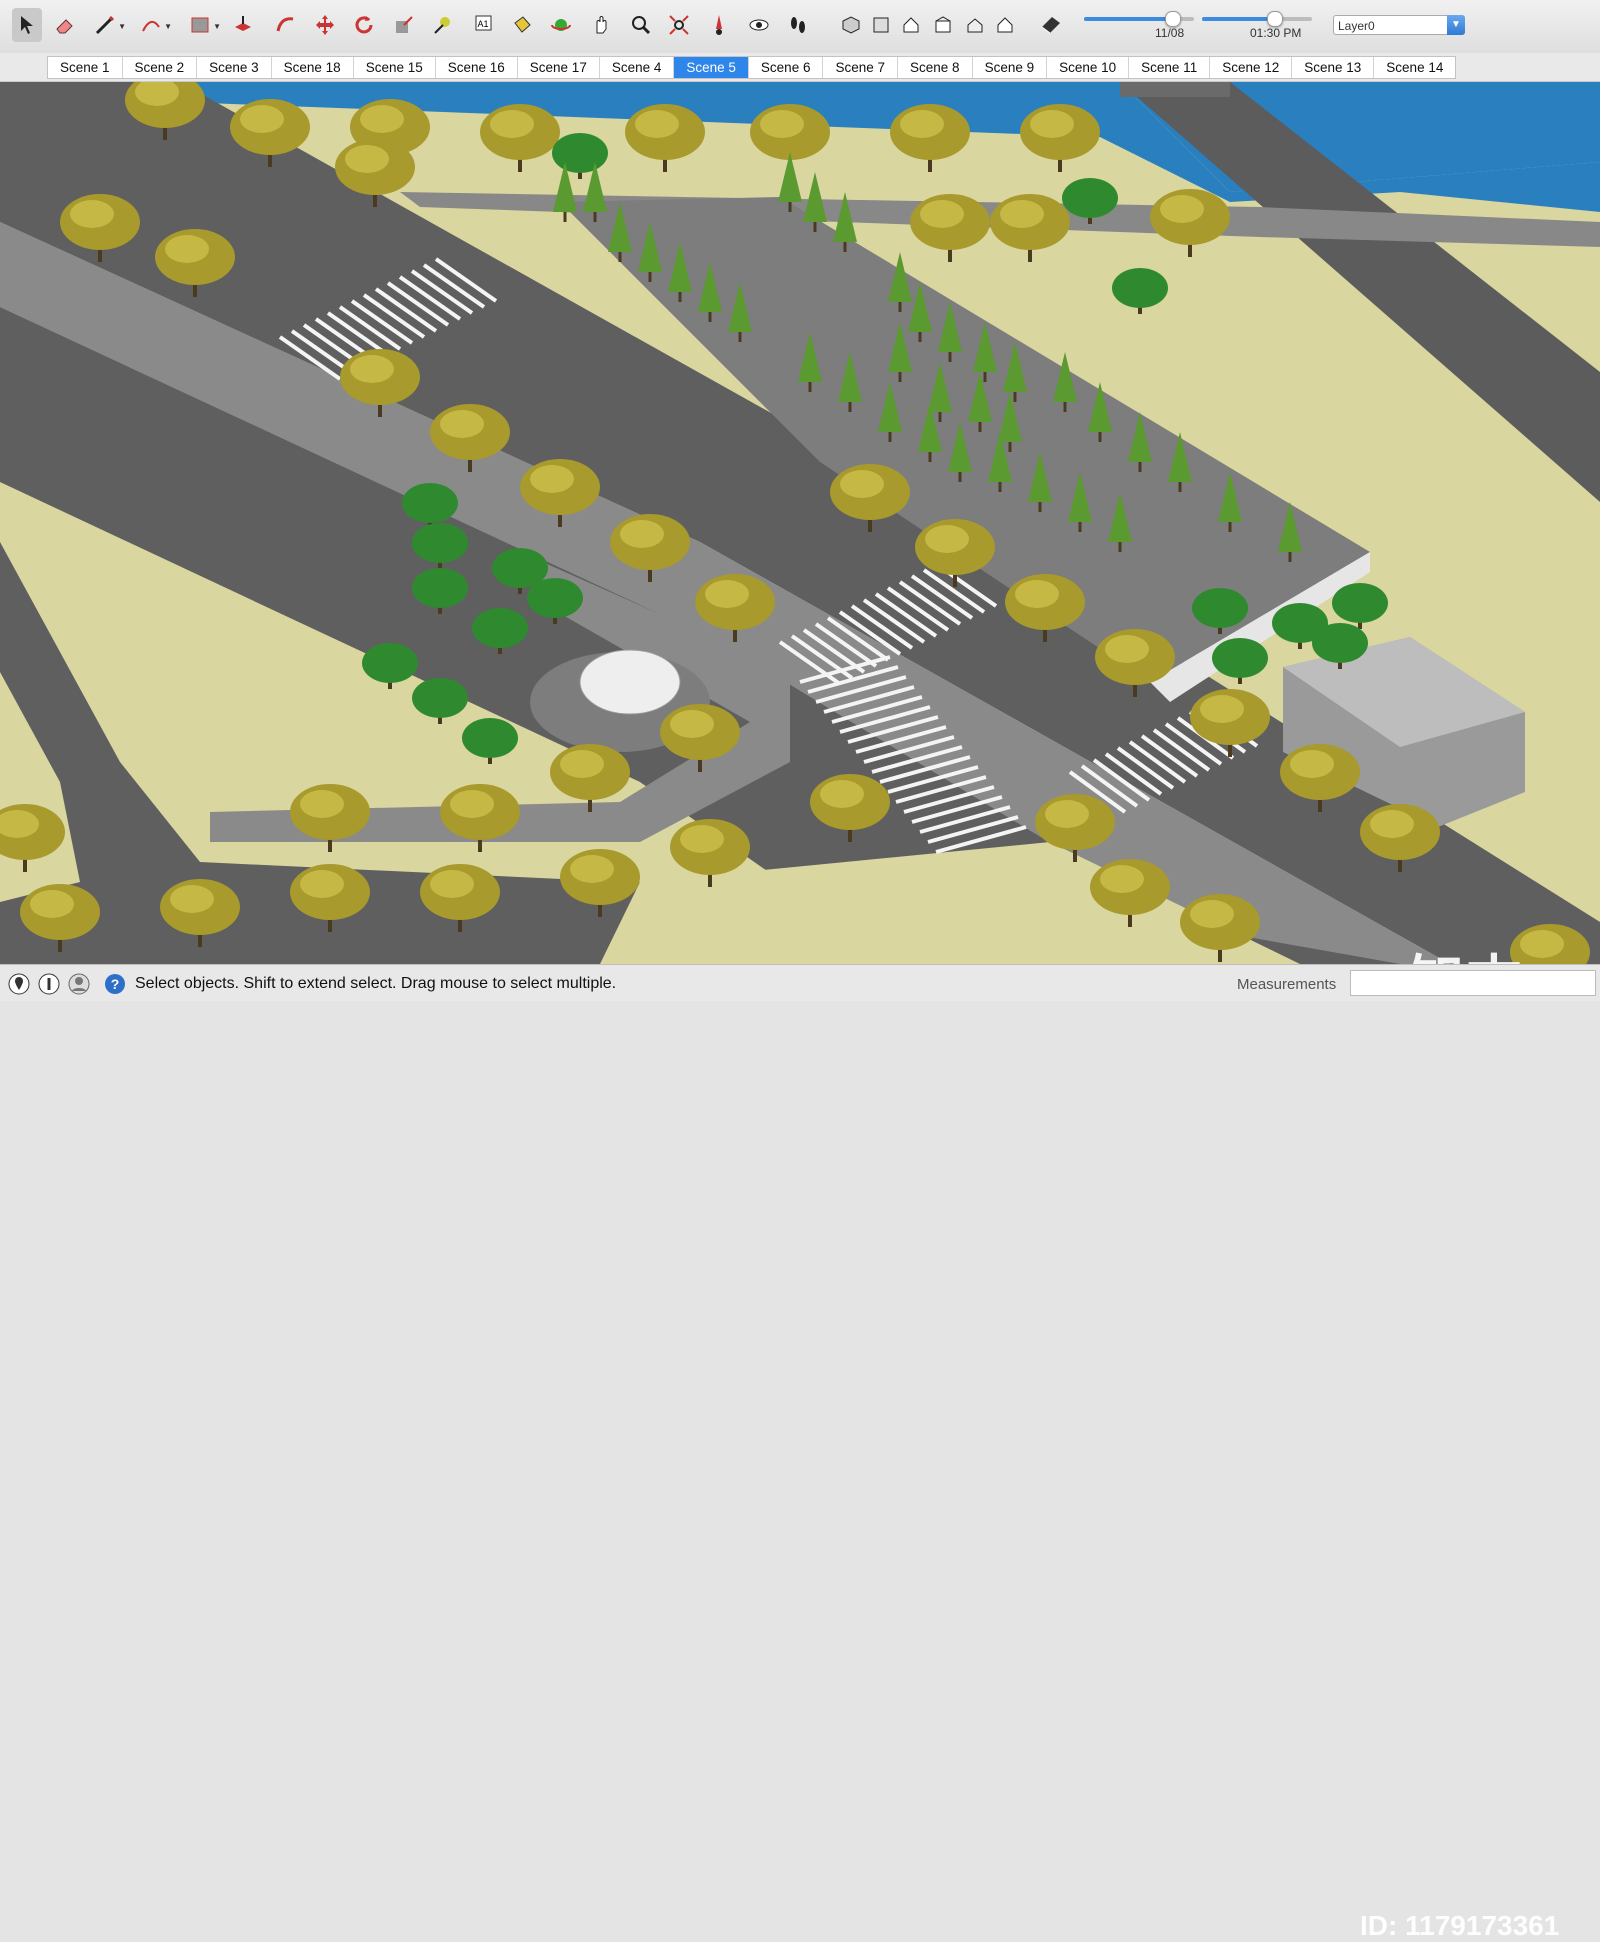 The image size is (1600, 1942). Describe the element at coordinates (1128, 19) in the screenshot. I see `shadow-date-slider-fill` at that location.